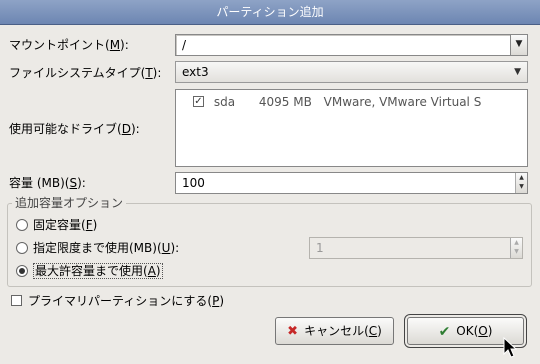 Image resolution: width=540 pixels, height=364 pixels. What do you see at coordinates (285, 102) in the screenshot?
I see `drive-size: 4095 MB` at bounding box center [285, 102].